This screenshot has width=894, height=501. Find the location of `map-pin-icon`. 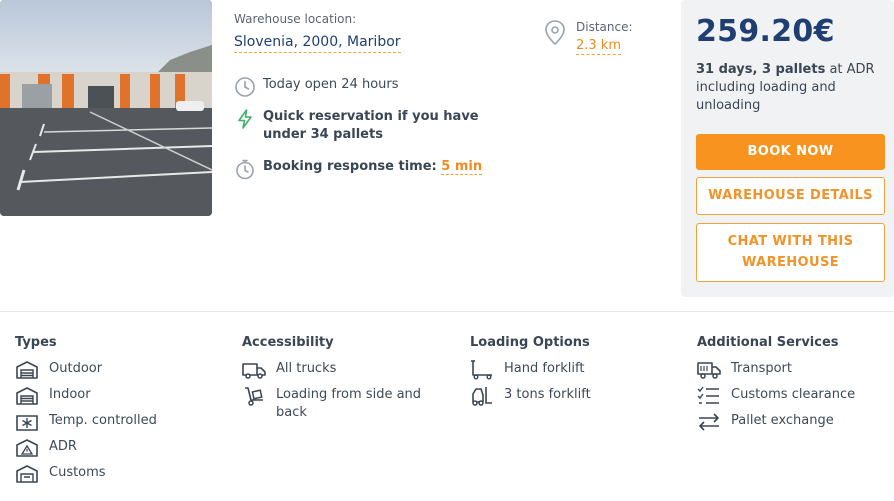

map-pin-icon is located at coordinates (555, 33).